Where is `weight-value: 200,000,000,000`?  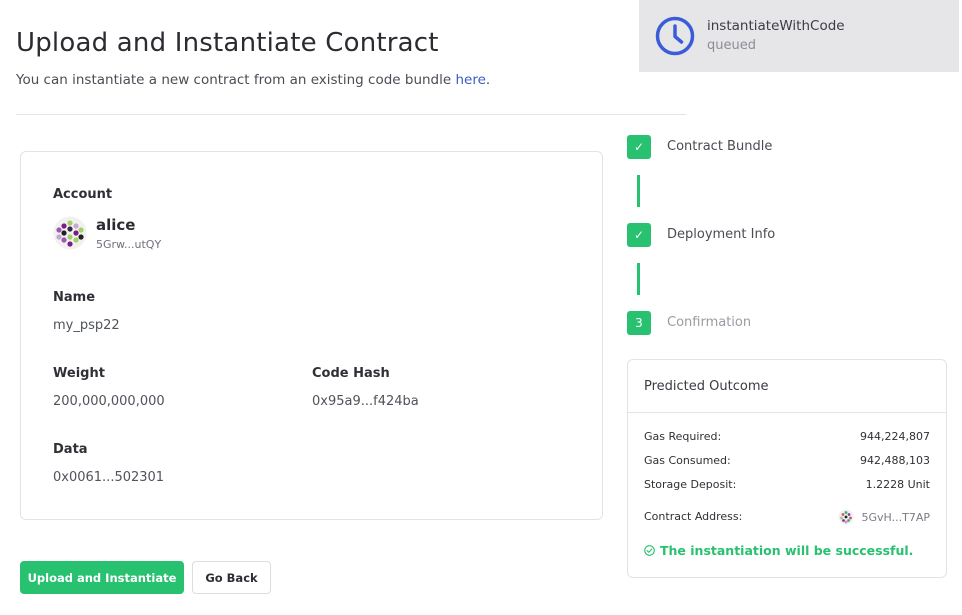 weight-value: 200,000,000,000 is located at coordinates (109, 401).